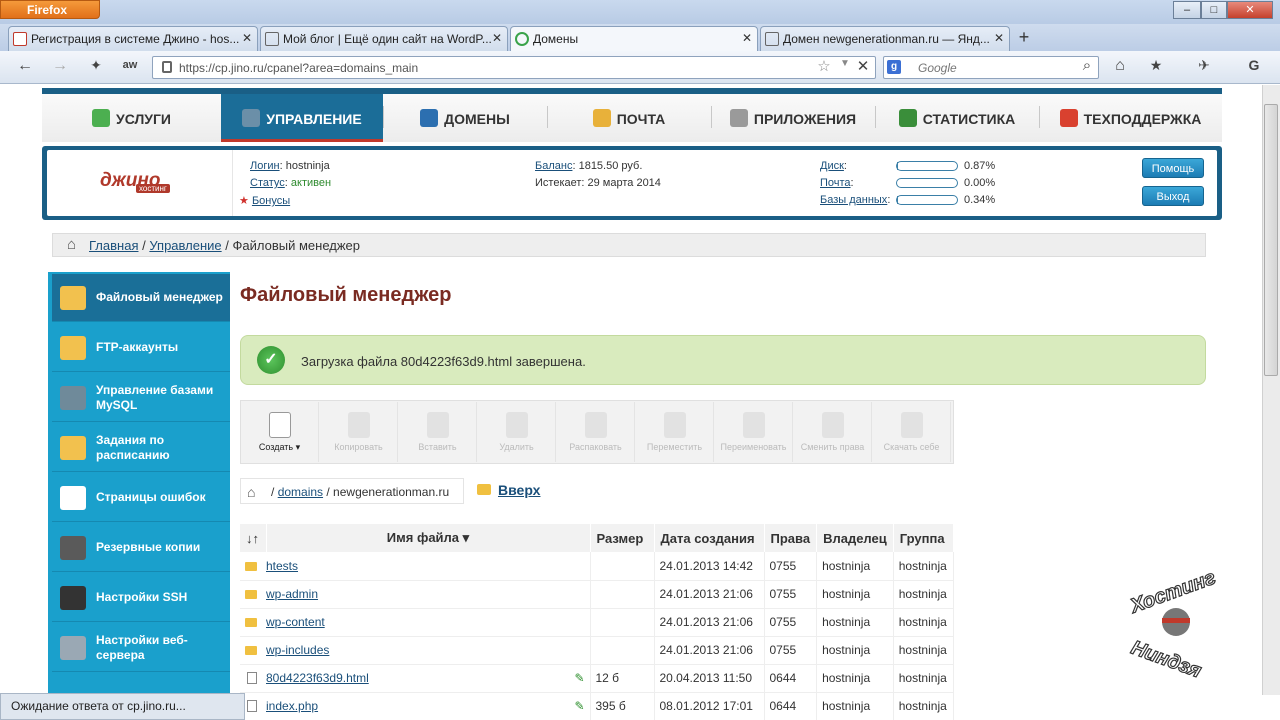  Describe the element at coordinates (267, 183) in the screenshot. I see `status-label: Статус` at that location.